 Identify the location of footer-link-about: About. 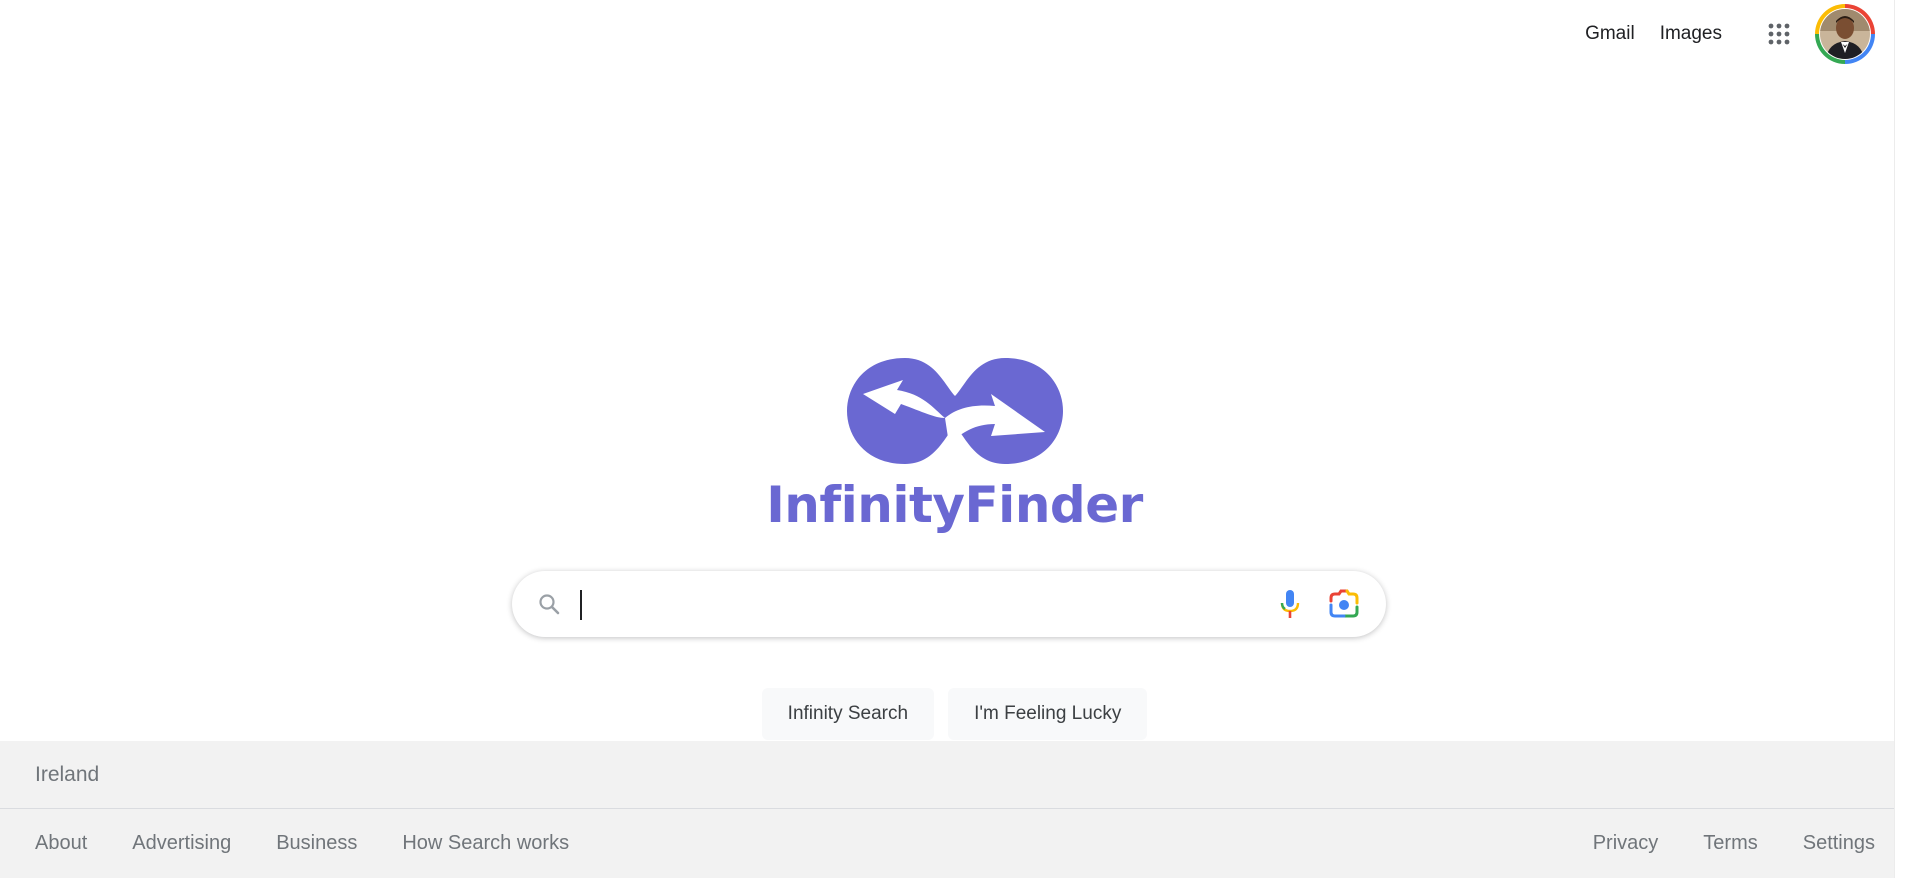
(61, 843).